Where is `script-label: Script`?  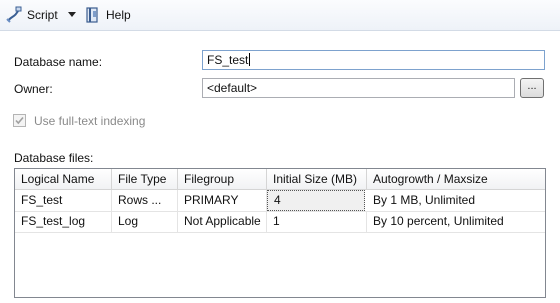
script-label: Script is located at coordinates (42, 15).